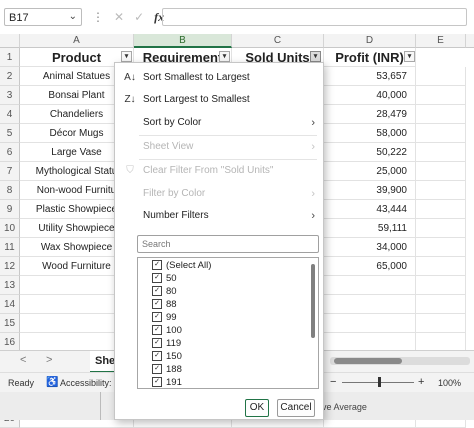  What do you see at coordinates (370, 95) in the screenshot?
I see `table-cell: 40,000` at bounding box center [370, 95].